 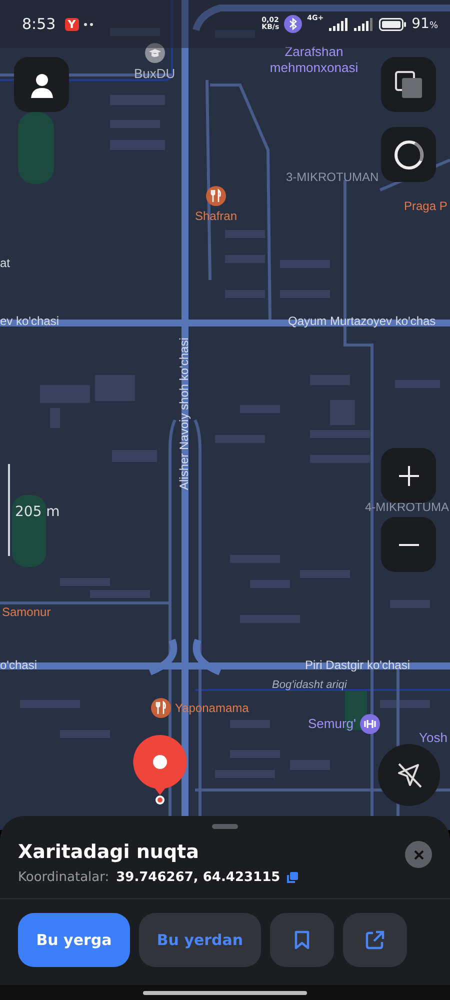 I want to click on close-icon, so click(x=419, y=855).